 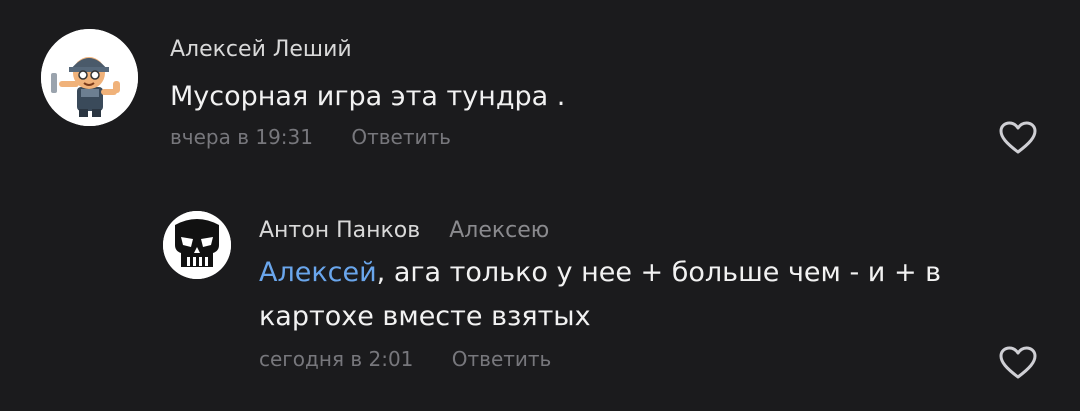 What do you see at coordinates (659, 272) in the screenshot?
I see `comment-body-line-1: , ага только у нее + больше чем - и + в` at bounding box center [659, 272].